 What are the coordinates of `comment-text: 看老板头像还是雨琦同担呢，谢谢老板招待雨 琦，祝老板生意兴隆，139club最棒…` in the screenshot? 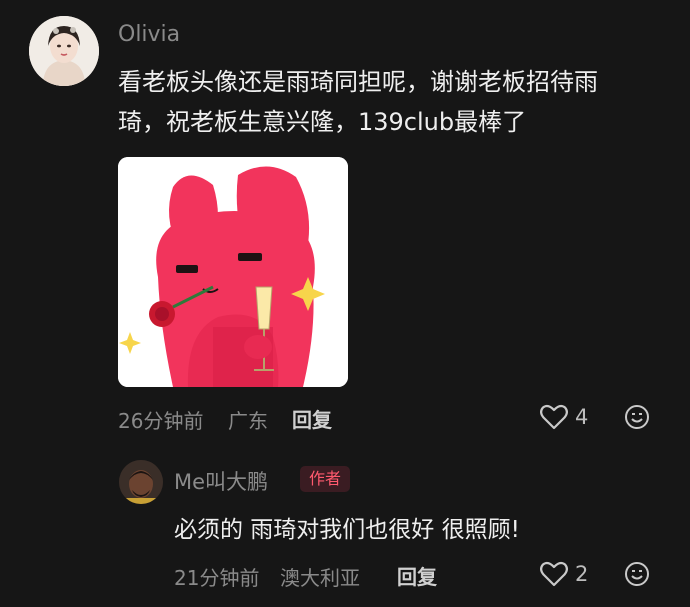 It's located at (398, 102).